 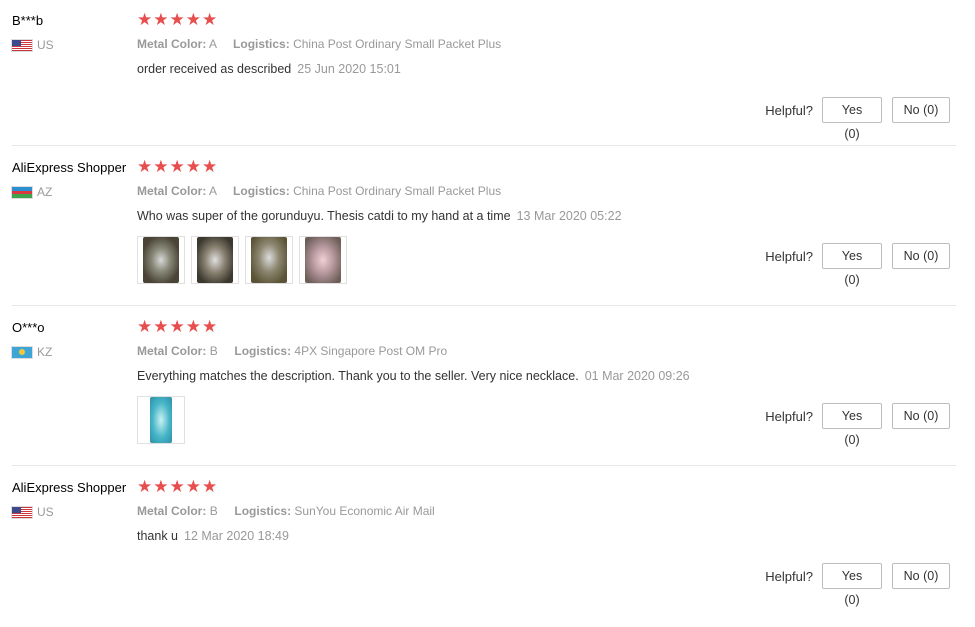 I want to click on reviewer-country: AZ, so click(x=72, y=192).